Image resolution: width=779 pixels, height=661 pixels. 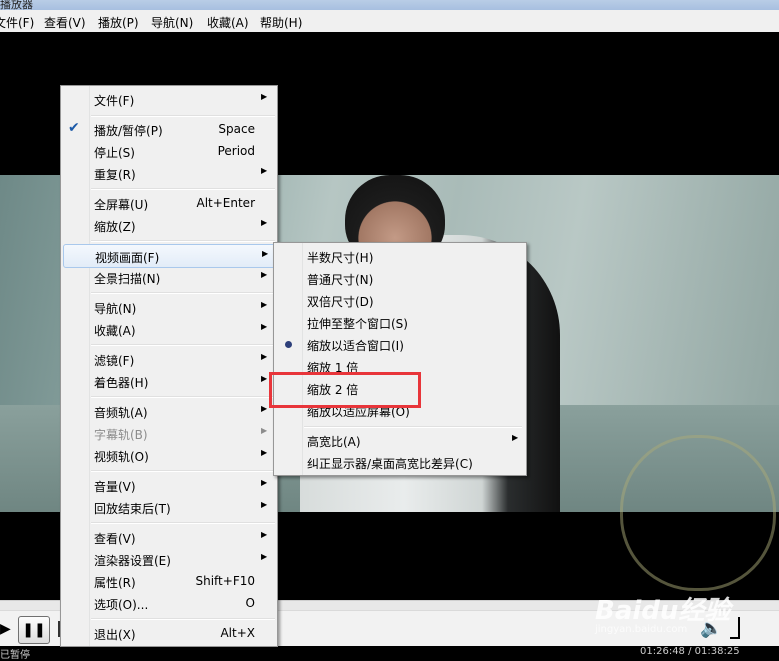 I want to click on menu-item-play-pause: ✔ 播放/暂停(P) Space, so click(x=169, y=129).